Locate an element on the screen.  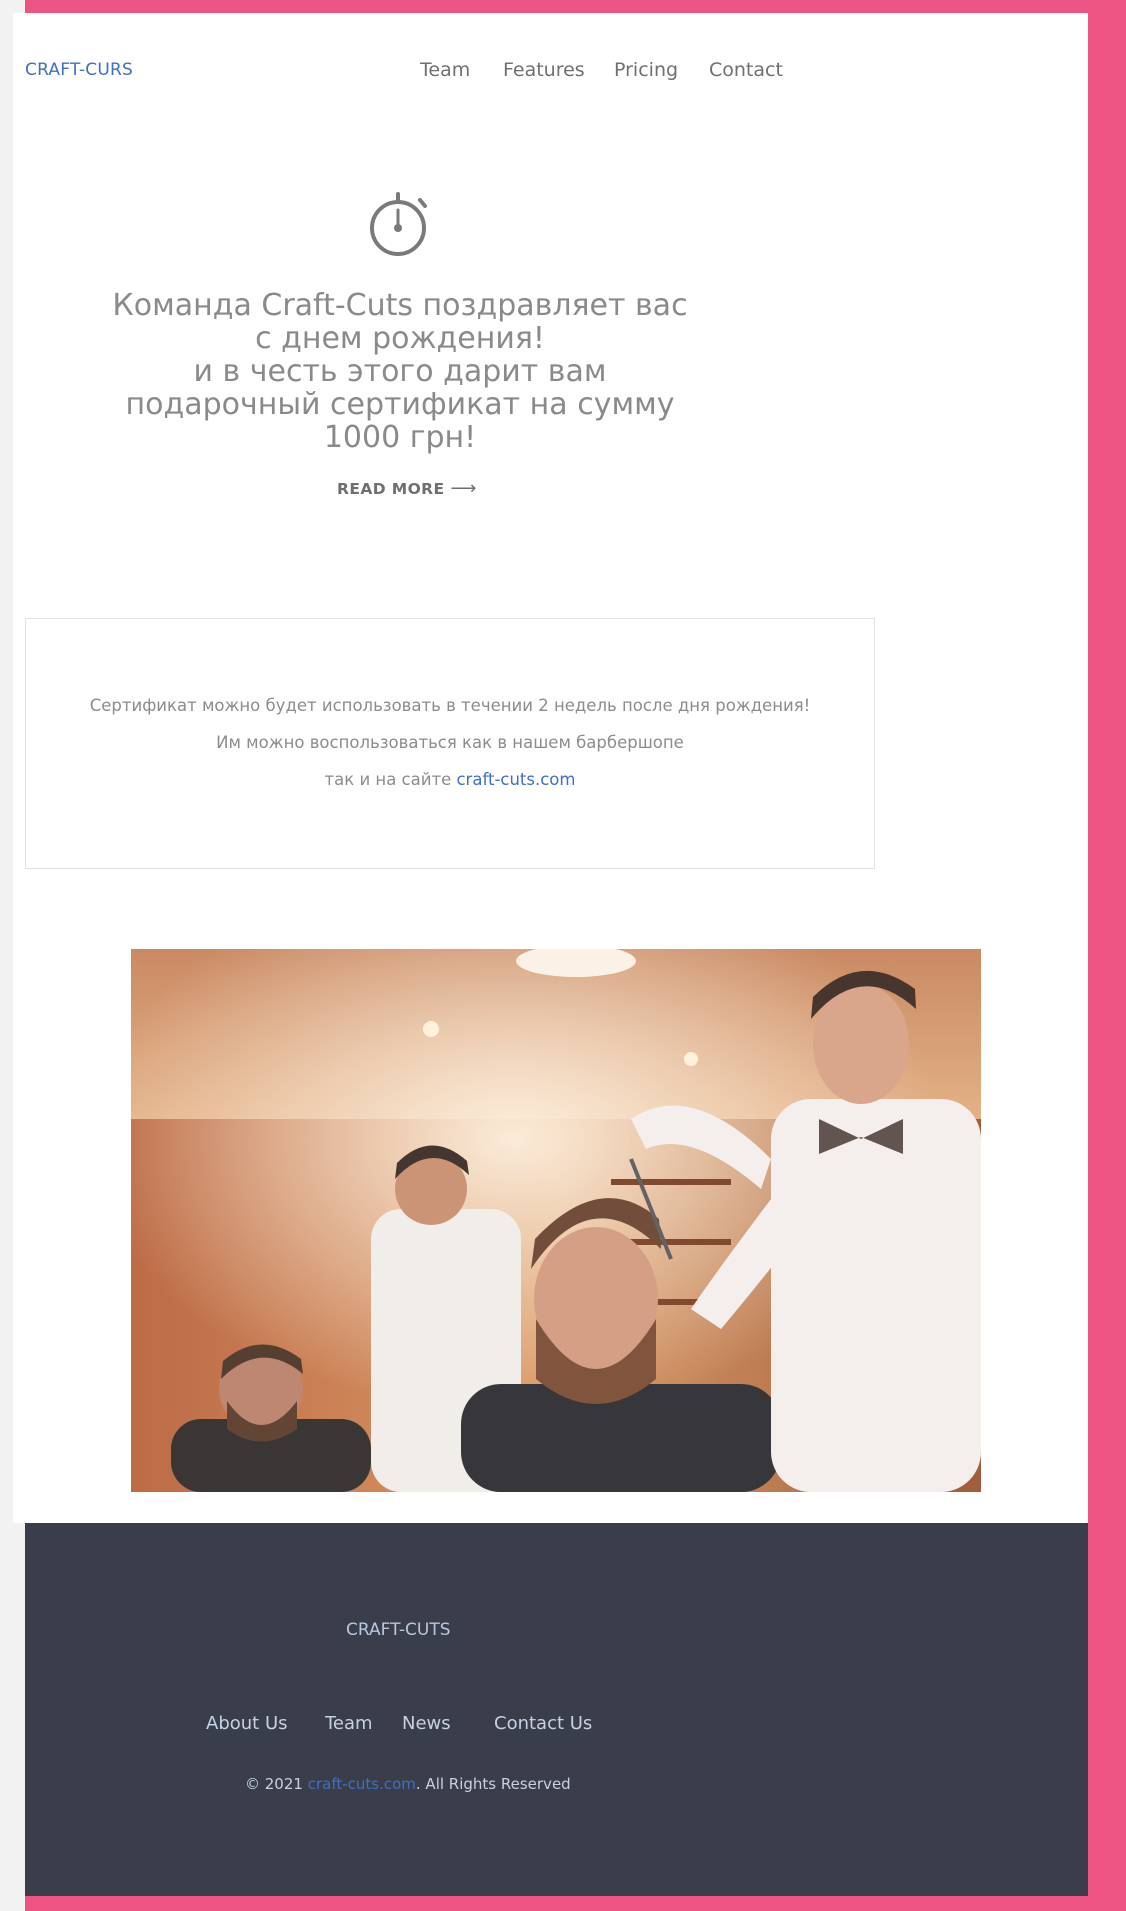
site-link: craft-cuts.com is located at coordinates (515, 779).